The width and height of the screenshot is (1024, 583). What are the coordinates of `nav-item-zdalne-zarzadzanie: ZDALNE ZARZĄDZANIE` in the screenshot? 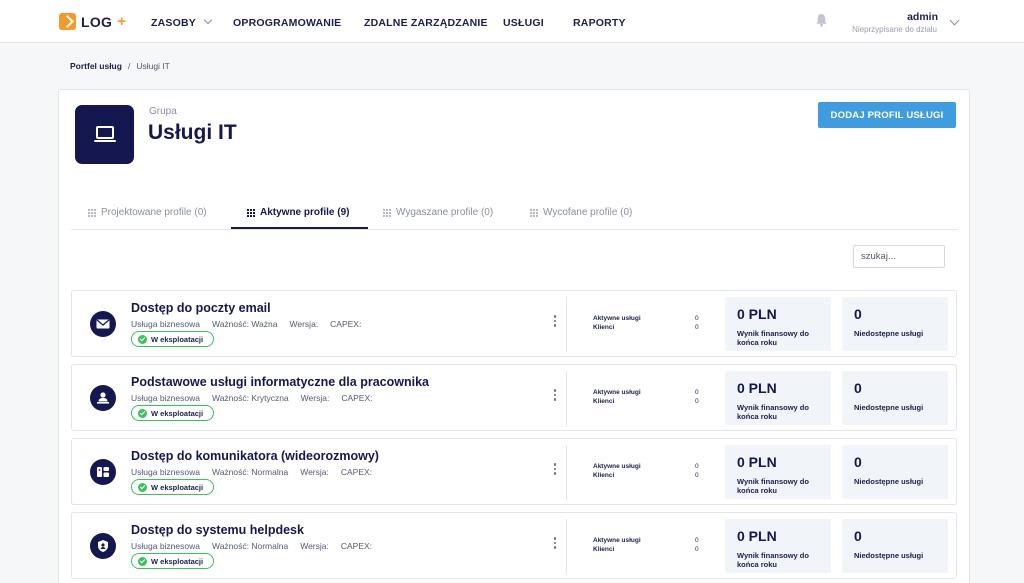 It's located at (426, 23).